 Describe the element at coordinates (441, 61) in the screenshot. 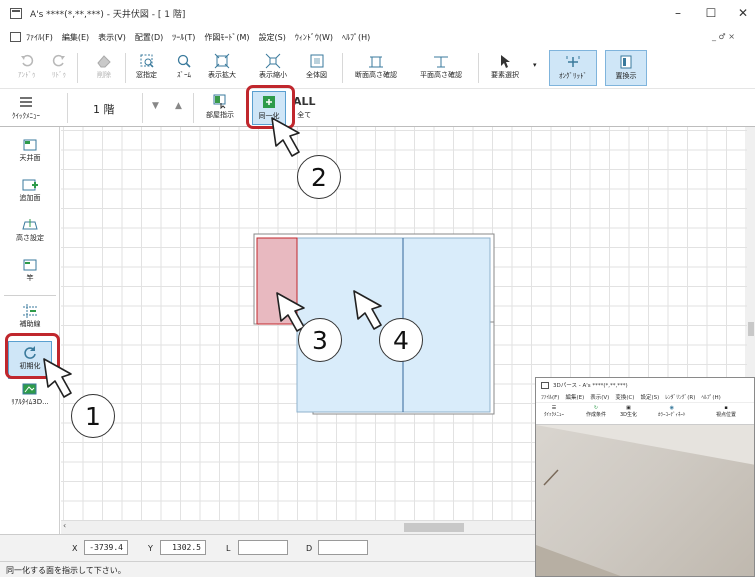

I see `plan-height-icon` at that location.